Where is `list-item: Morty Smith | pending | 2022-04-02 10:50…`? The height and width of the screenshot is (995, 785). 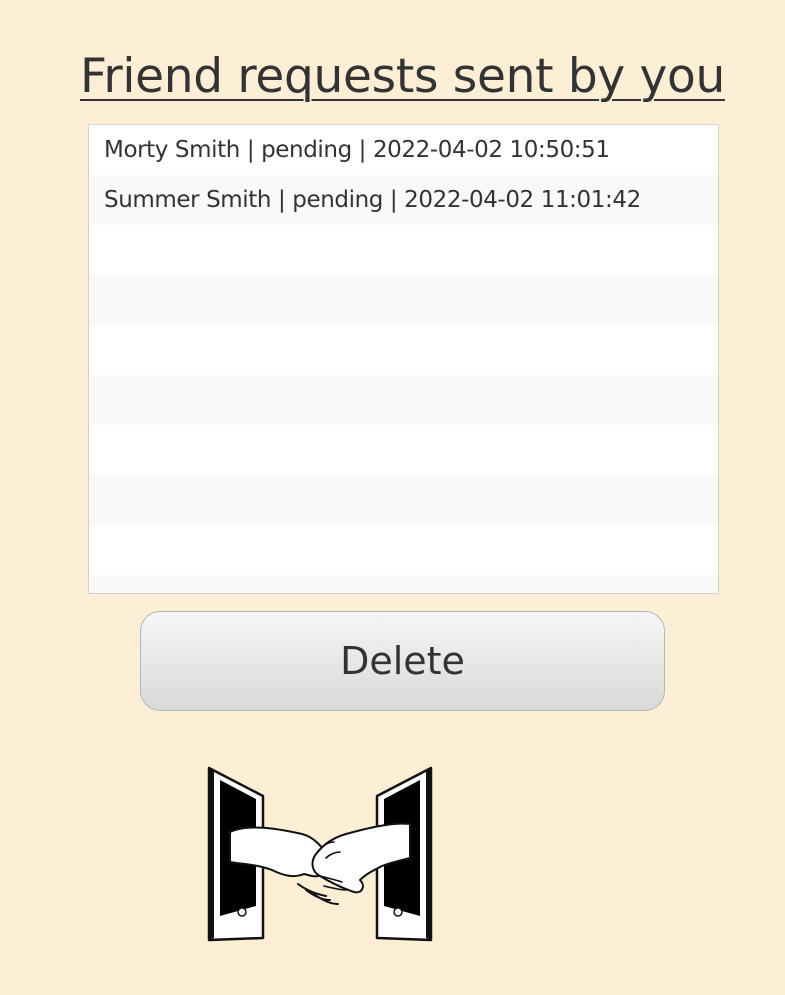
list-item: Morty Smith | pending | 2022-04-02 10:50… is located at coordinates (403, 150).